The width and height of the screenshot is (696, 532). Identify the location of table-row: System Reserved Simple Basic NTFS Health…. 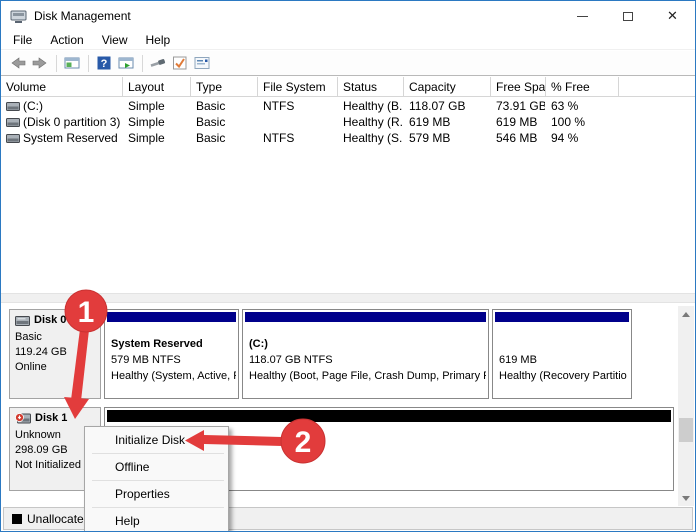
(348, 138).